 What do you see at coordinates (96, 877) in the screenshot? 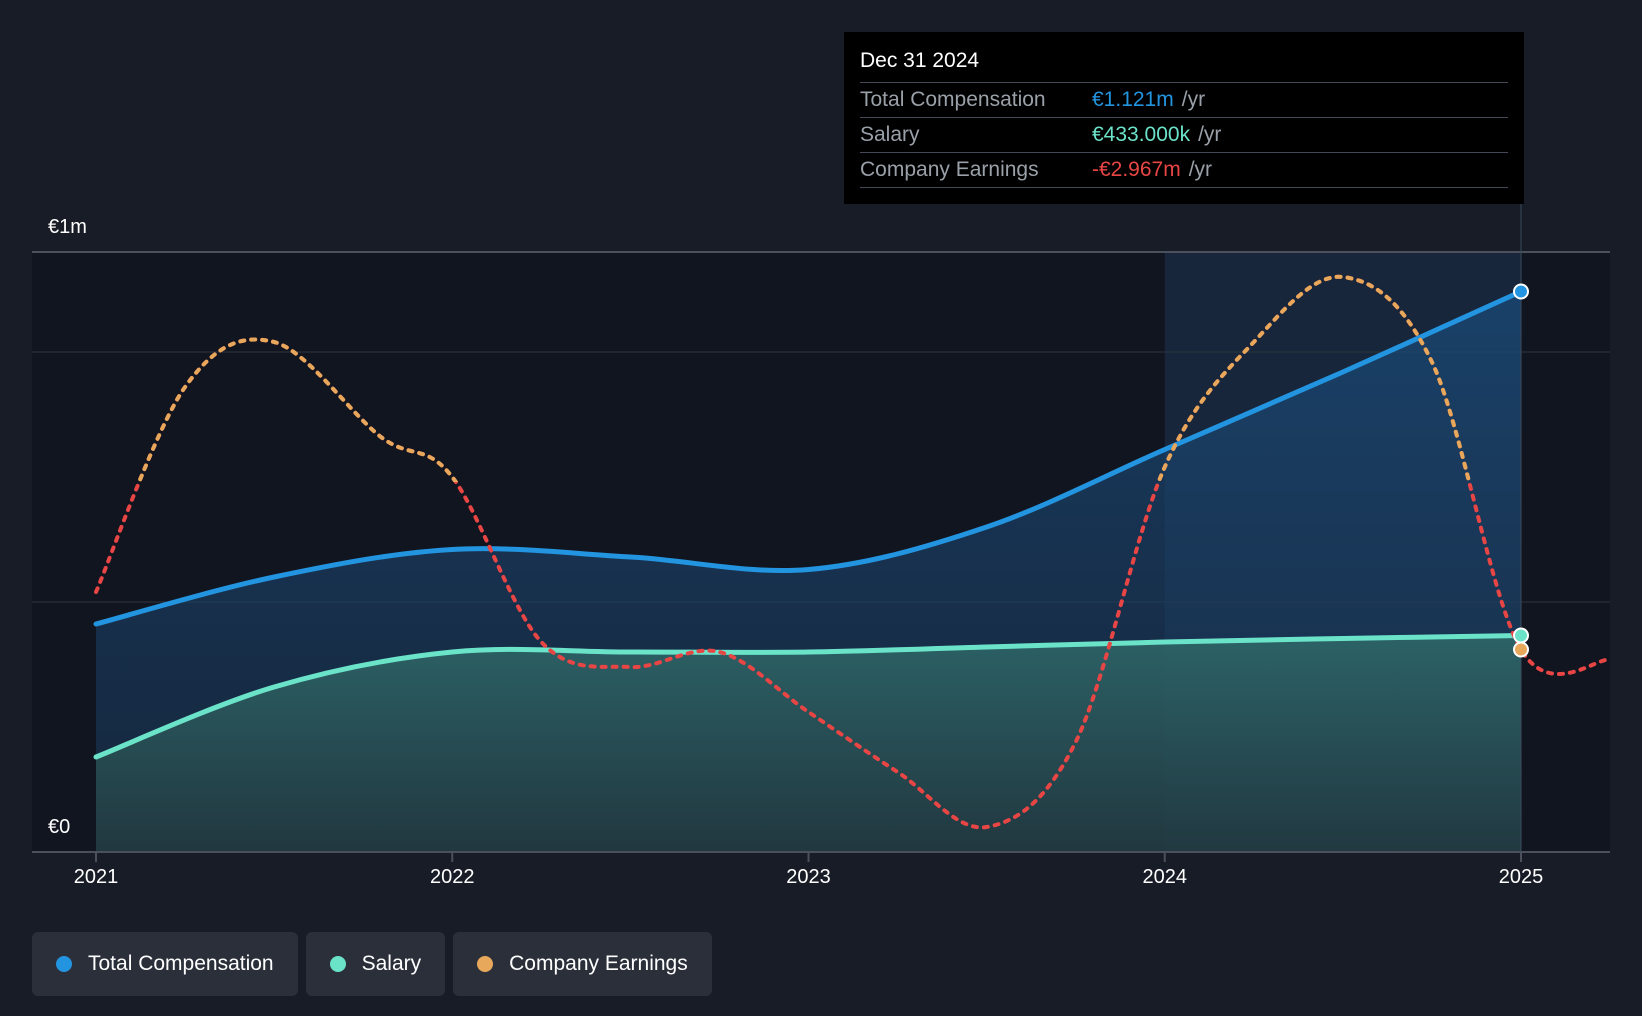
I see `x-tick-label: 2021` at bounding box center [96, 877].